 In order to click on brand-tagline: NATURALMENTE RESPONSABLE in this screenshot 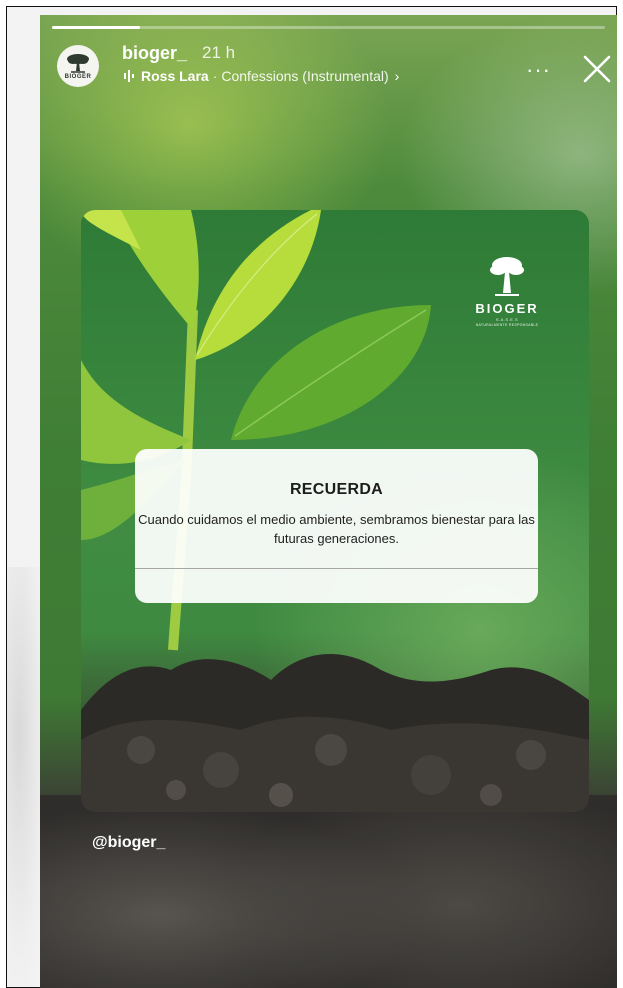, I will do `click(507, 325)`.